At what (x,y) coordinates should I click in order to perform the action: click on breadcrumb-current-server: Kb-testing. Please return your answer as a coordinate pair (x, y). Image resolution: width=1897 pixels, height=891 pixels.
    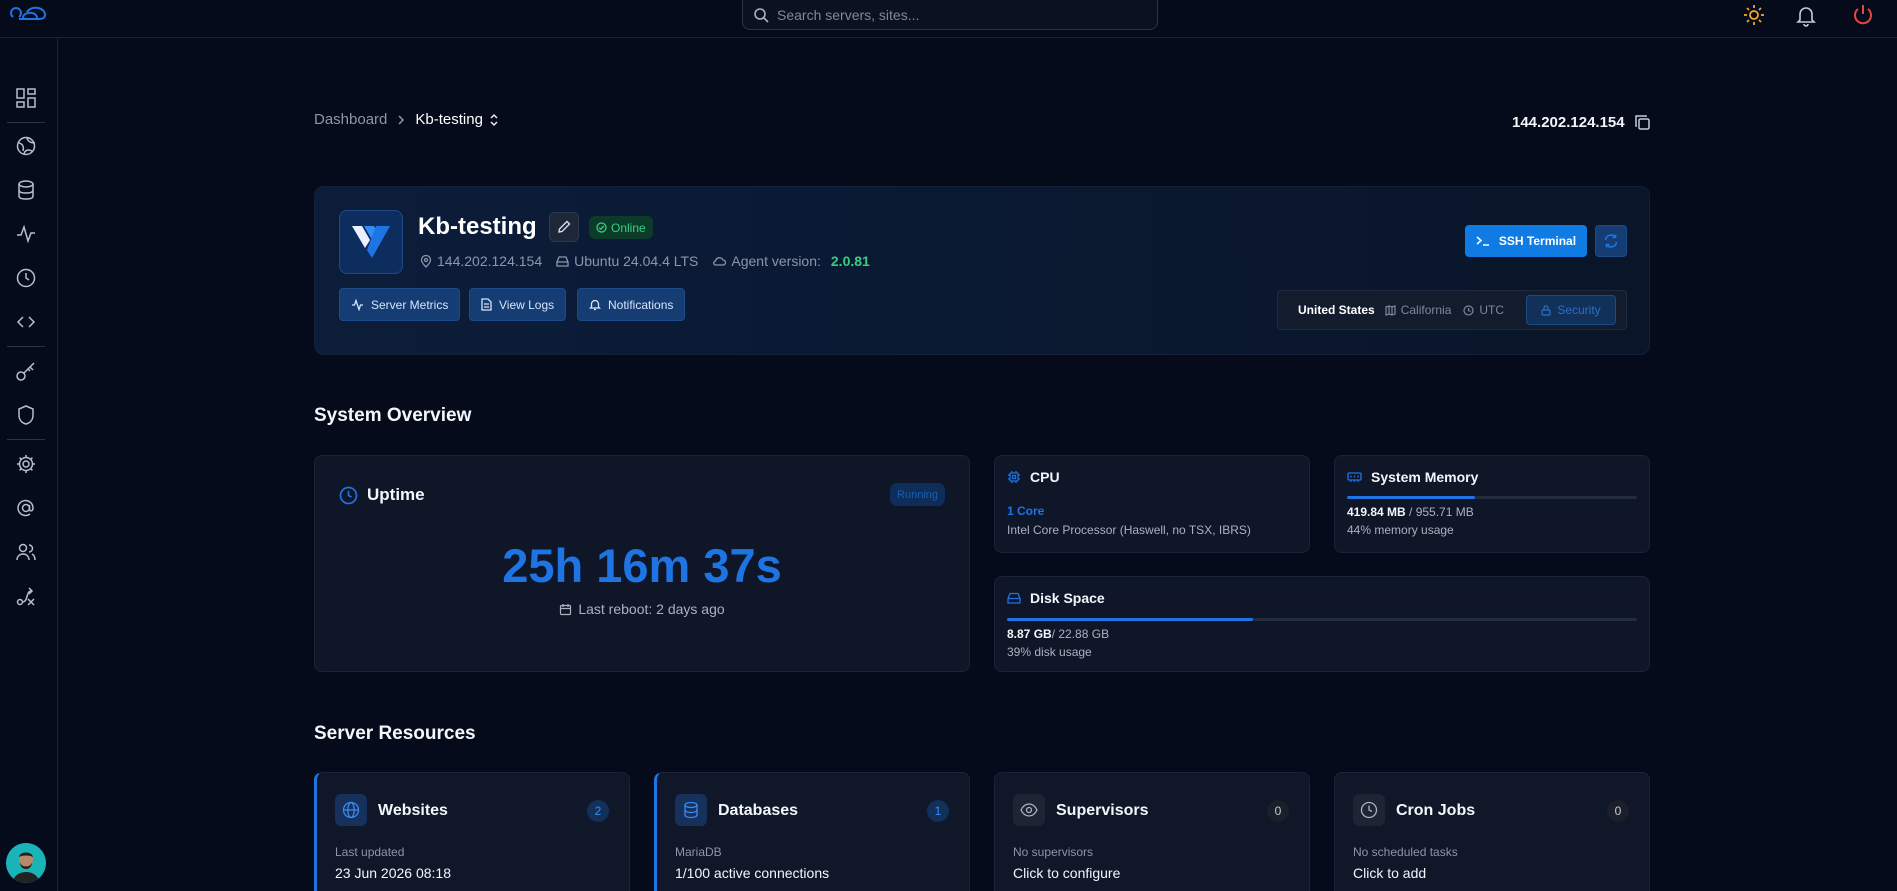
    Looking at the image, I should click on (449, 119).